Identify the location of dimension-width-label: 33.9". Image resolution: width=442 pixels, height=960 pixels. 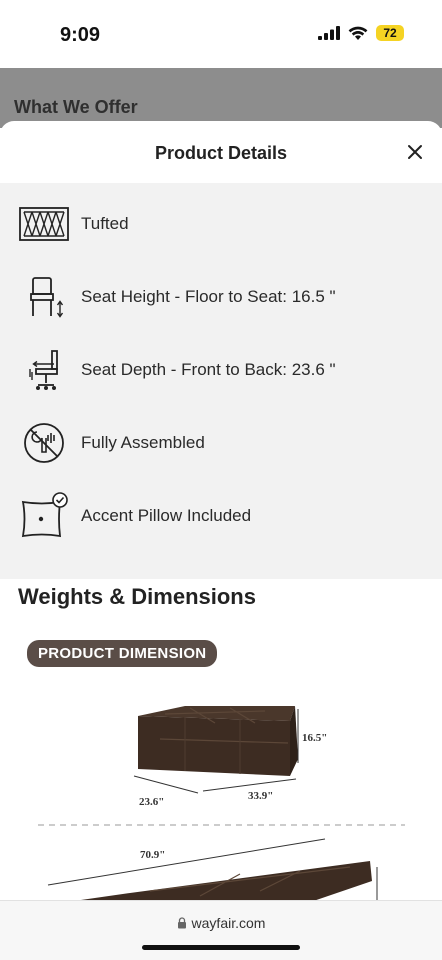
(260, 796).